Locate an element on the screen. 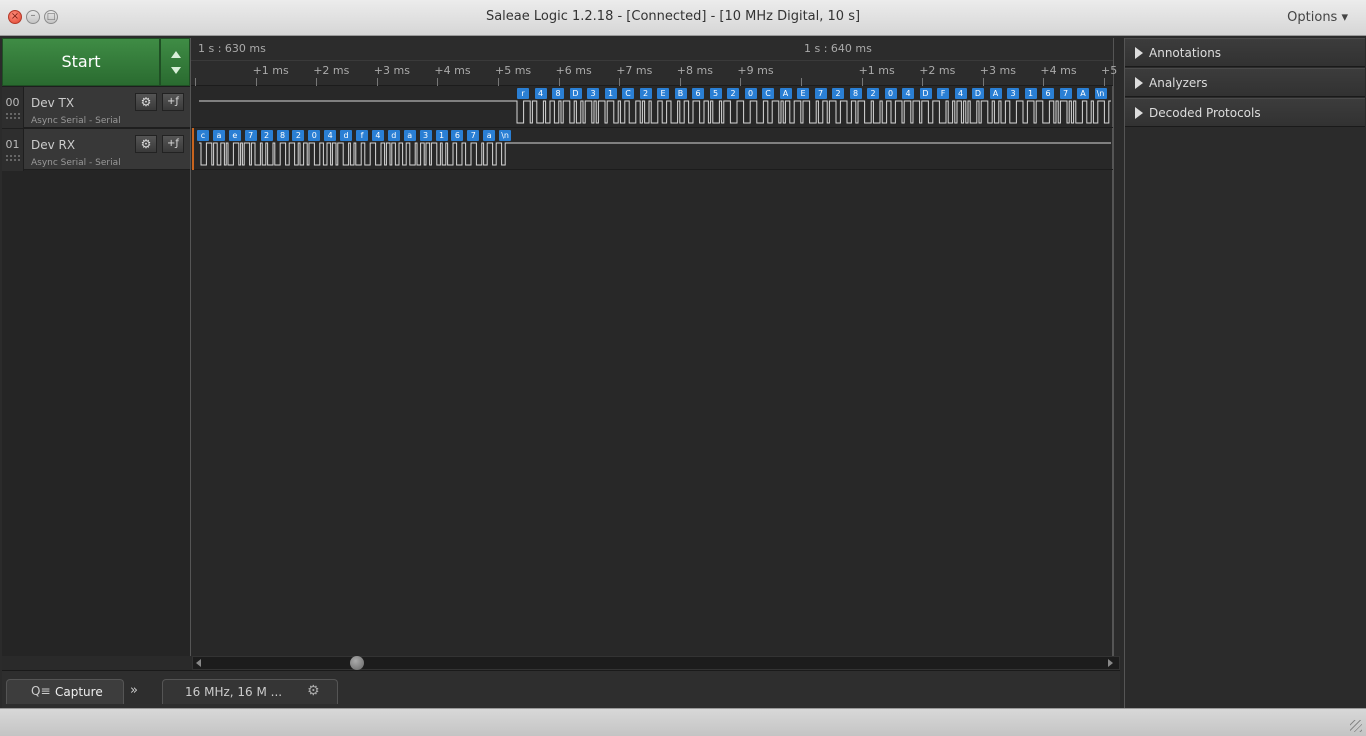 This screenshot has width=1366, height=736. scroll-thumb is located at coordinates (357, 663).